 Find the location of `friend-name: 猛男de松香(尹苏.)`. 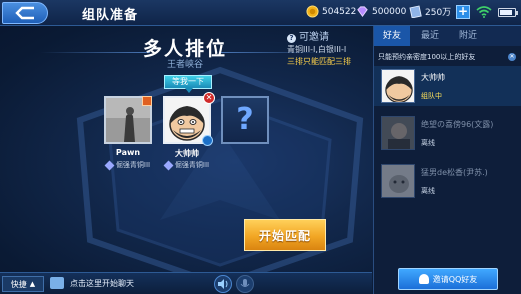

friend-name: 猛男de松香(尹苏.) is located at coordinates (454, 172).